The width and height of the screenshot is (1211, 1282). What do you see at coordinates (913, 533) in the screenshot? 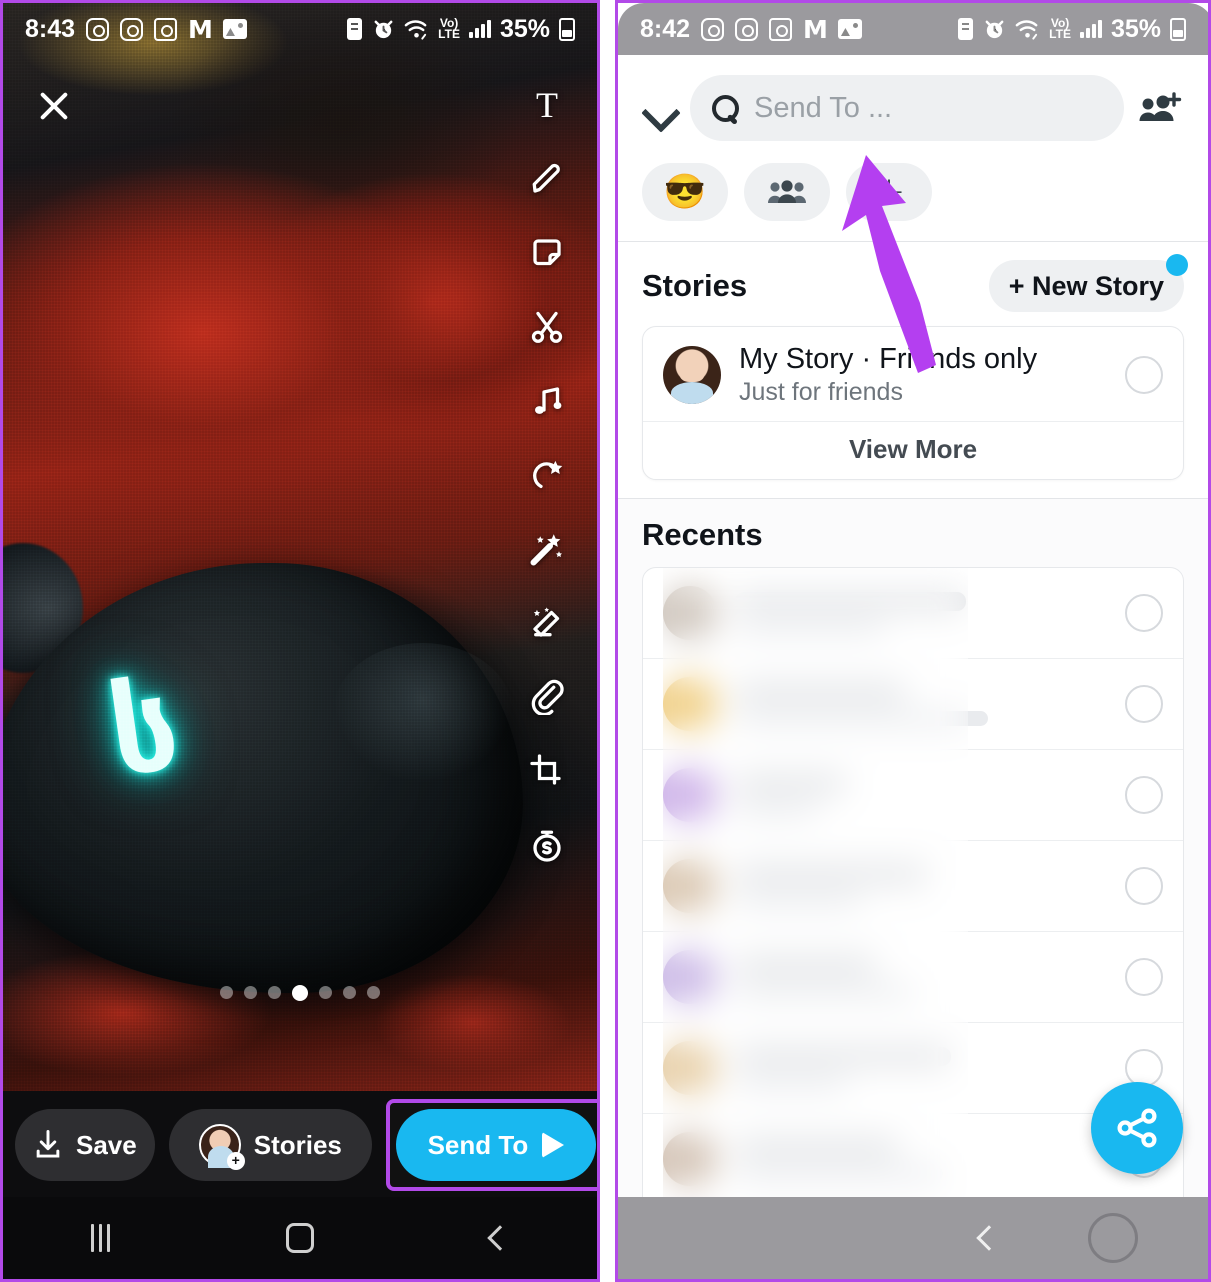
I see `recents-header: Recents` at bounding box center [913, 533].